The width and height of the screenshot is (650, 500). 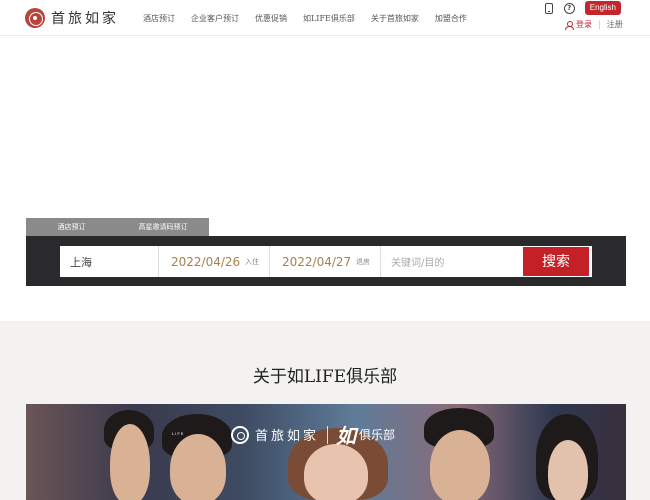 I want to click on help-icon: ?, so click(x=569, y=8).